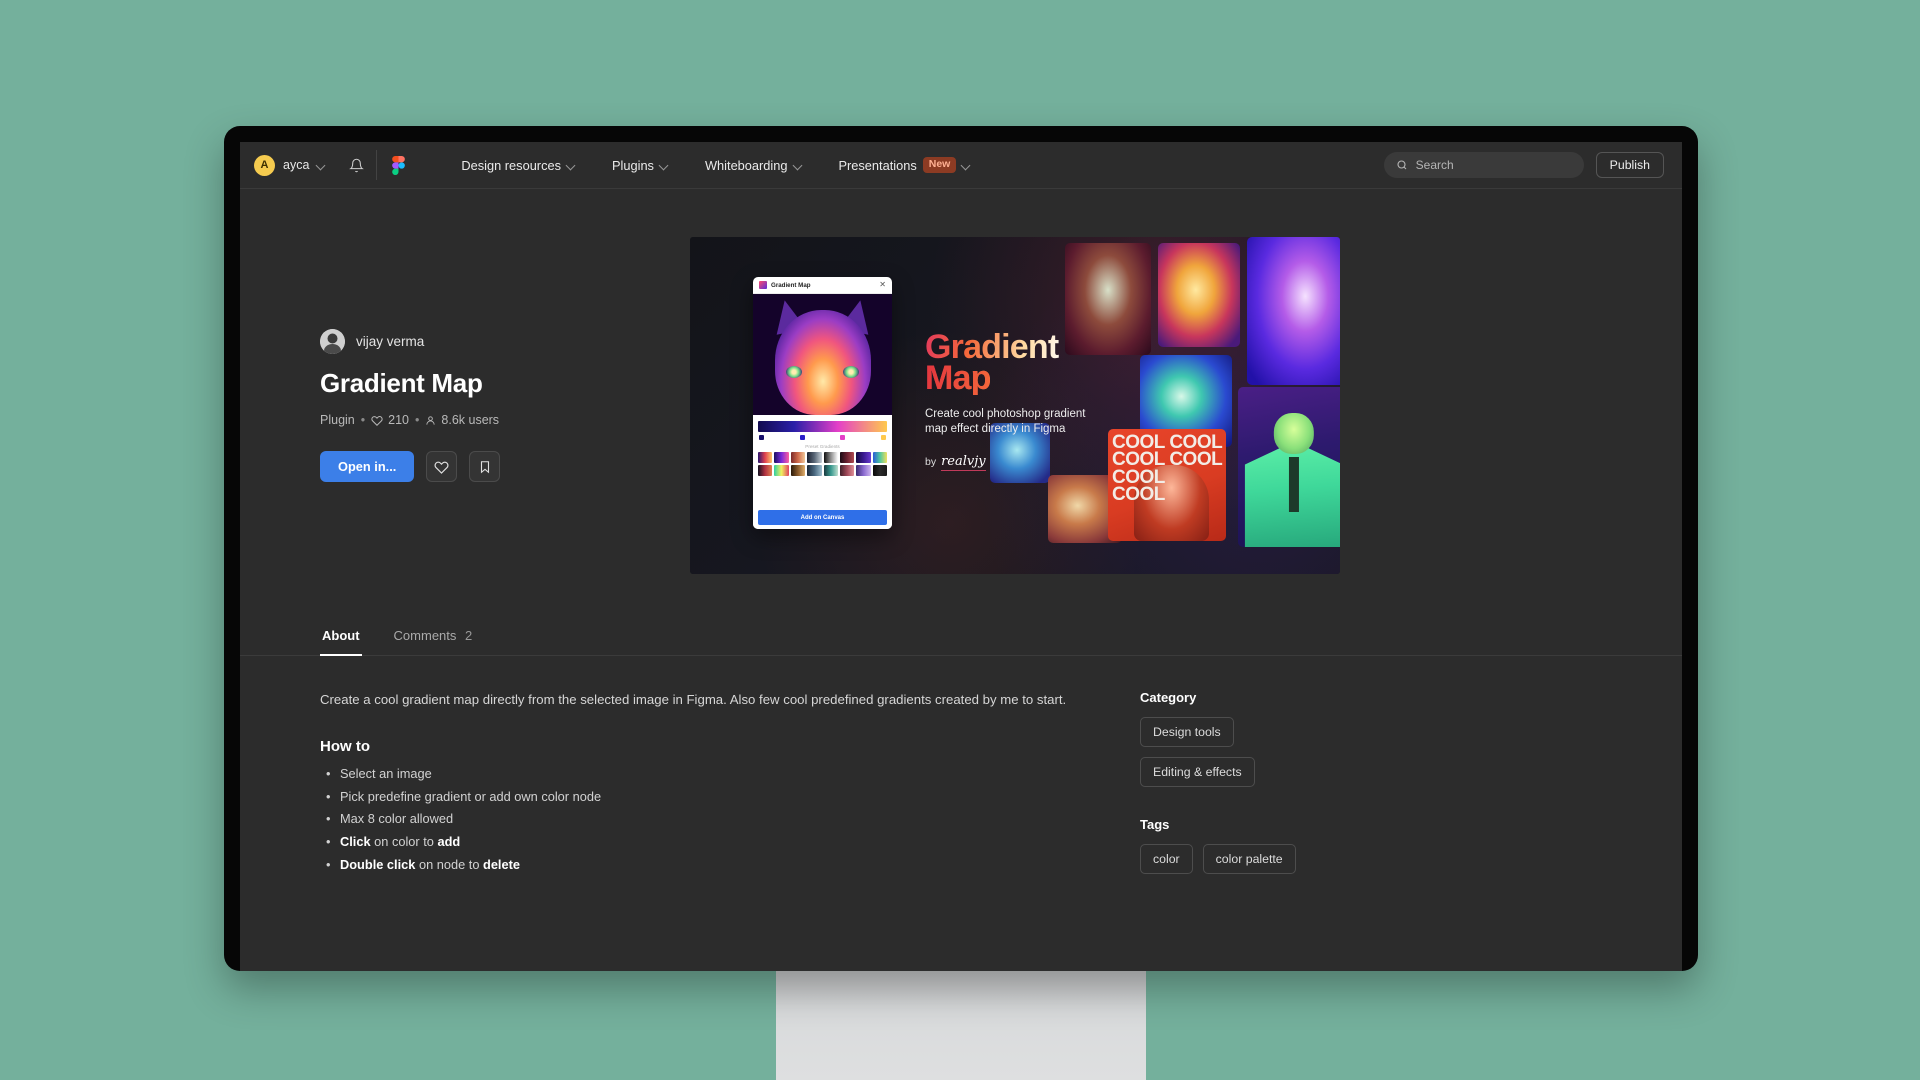 This screenshot has height=1080, width=1920. I want to click on meta-type: Plugin, so click(337, 420).